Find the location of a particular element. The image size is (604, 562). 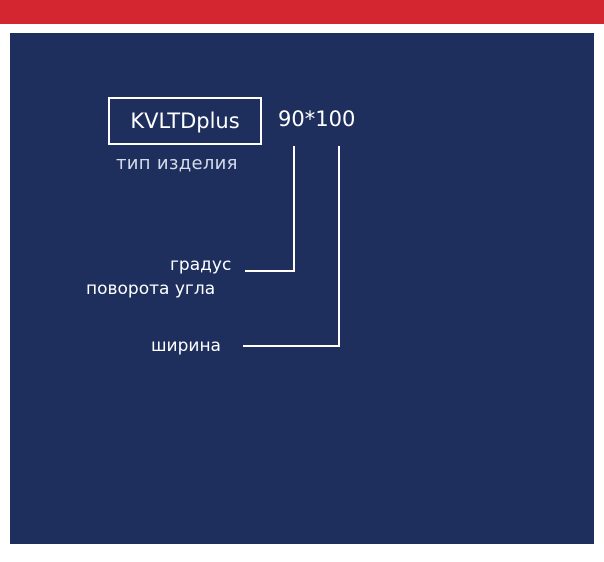

width-connector-line is located at coordinates (291, 246).